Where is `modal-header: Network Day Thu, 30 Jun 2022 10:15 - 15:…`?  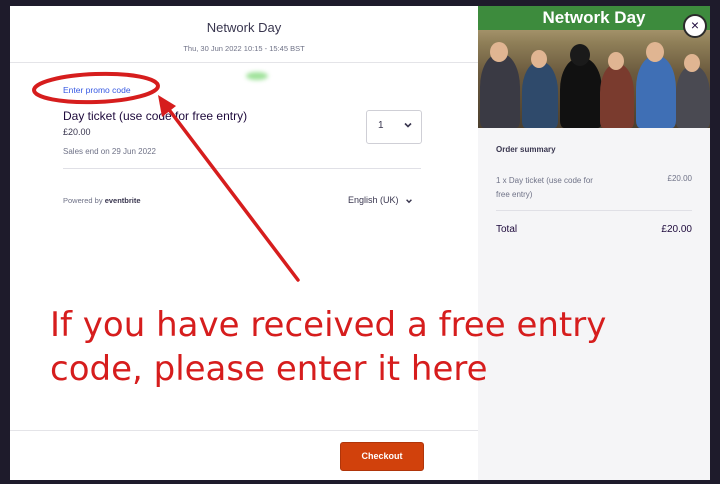
modal-header: Network Day Thu, 30 Jun 2022 10:15 - 15:… is located at coordinates (244, 34).